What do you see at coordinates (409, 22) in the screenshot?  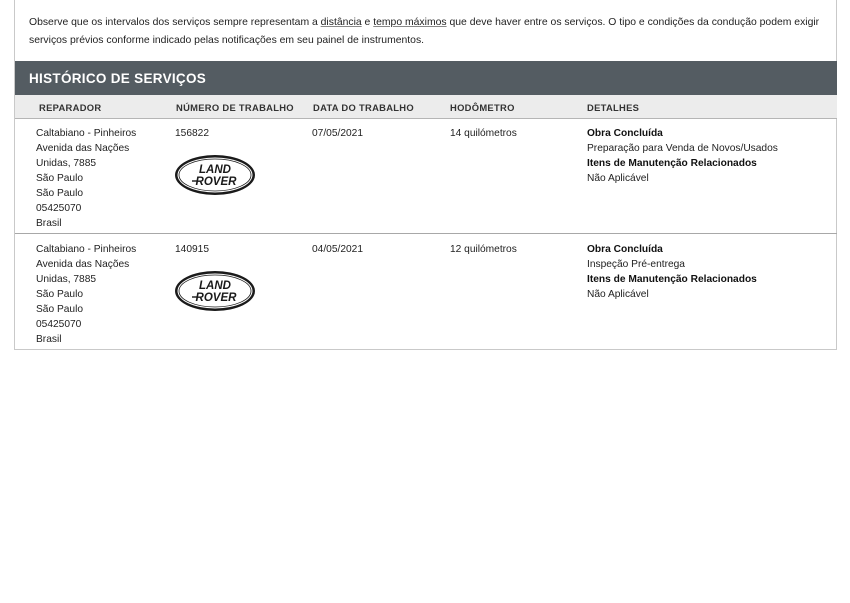 I see `max-time-link: tempo máximos` at bounding box center [409, 22].